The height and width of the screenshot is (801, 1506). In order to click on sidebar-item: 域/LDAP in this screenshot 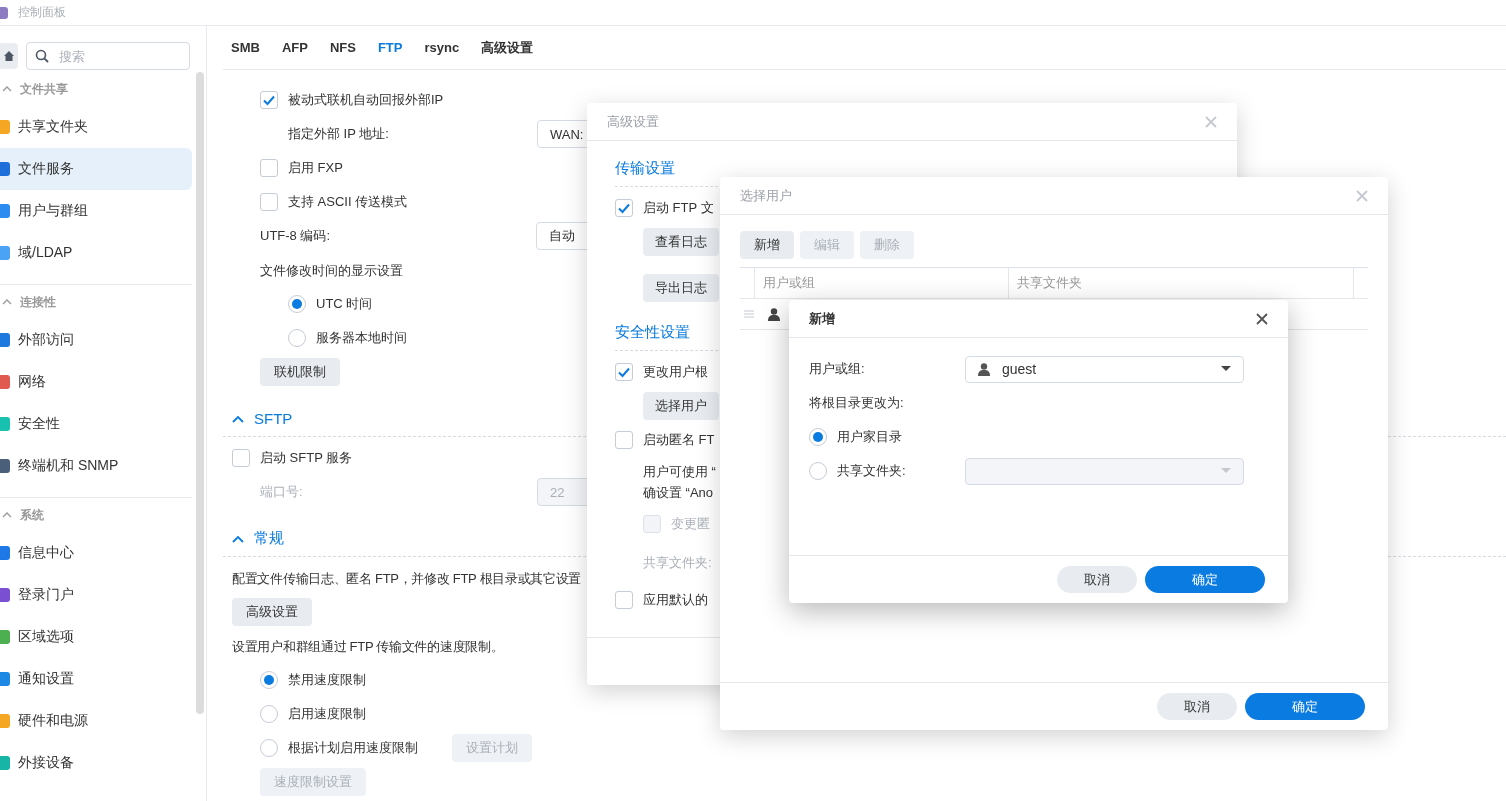, I will do `click(96, 253)`.